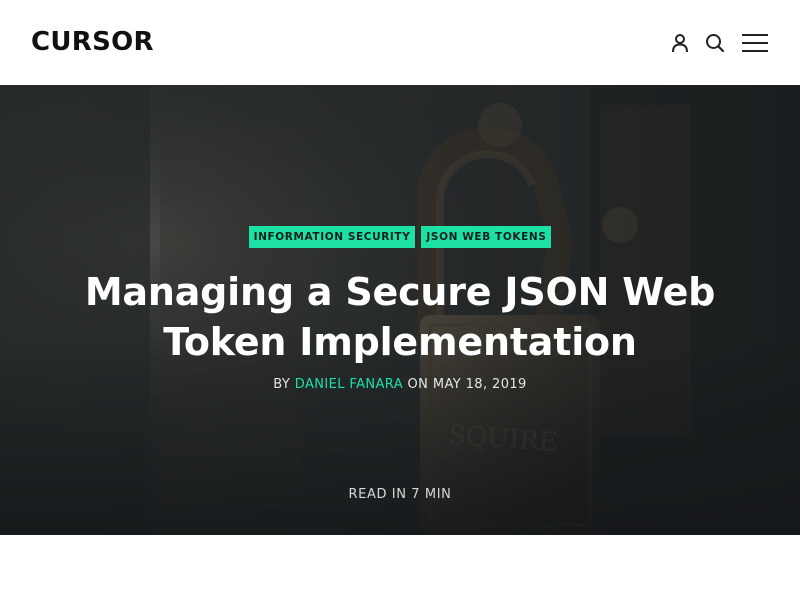 The height and width of the screenshot is (600, 800). I want to click on header-actions, so click(719, 43).